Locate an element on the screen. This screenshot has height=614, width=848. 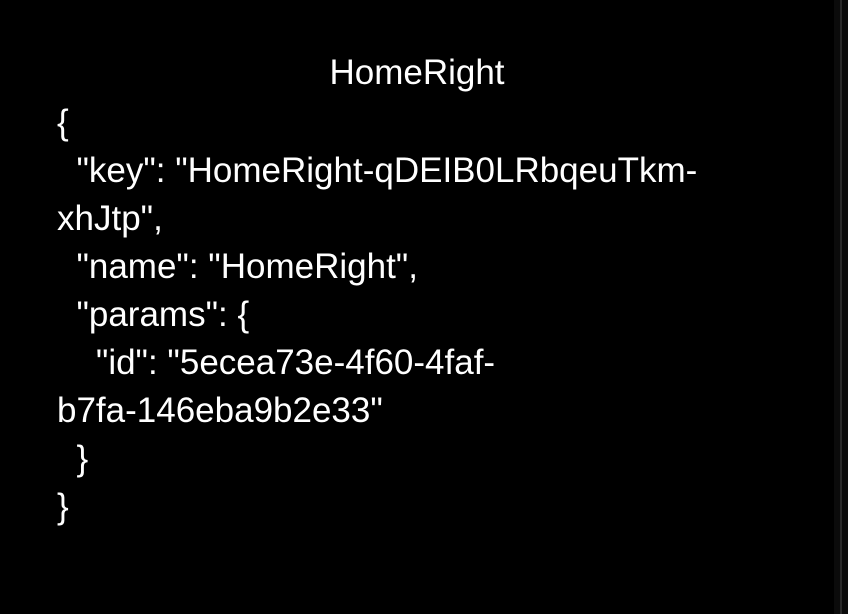
screen-title: HomeRight is located at coordinates (417, 72).